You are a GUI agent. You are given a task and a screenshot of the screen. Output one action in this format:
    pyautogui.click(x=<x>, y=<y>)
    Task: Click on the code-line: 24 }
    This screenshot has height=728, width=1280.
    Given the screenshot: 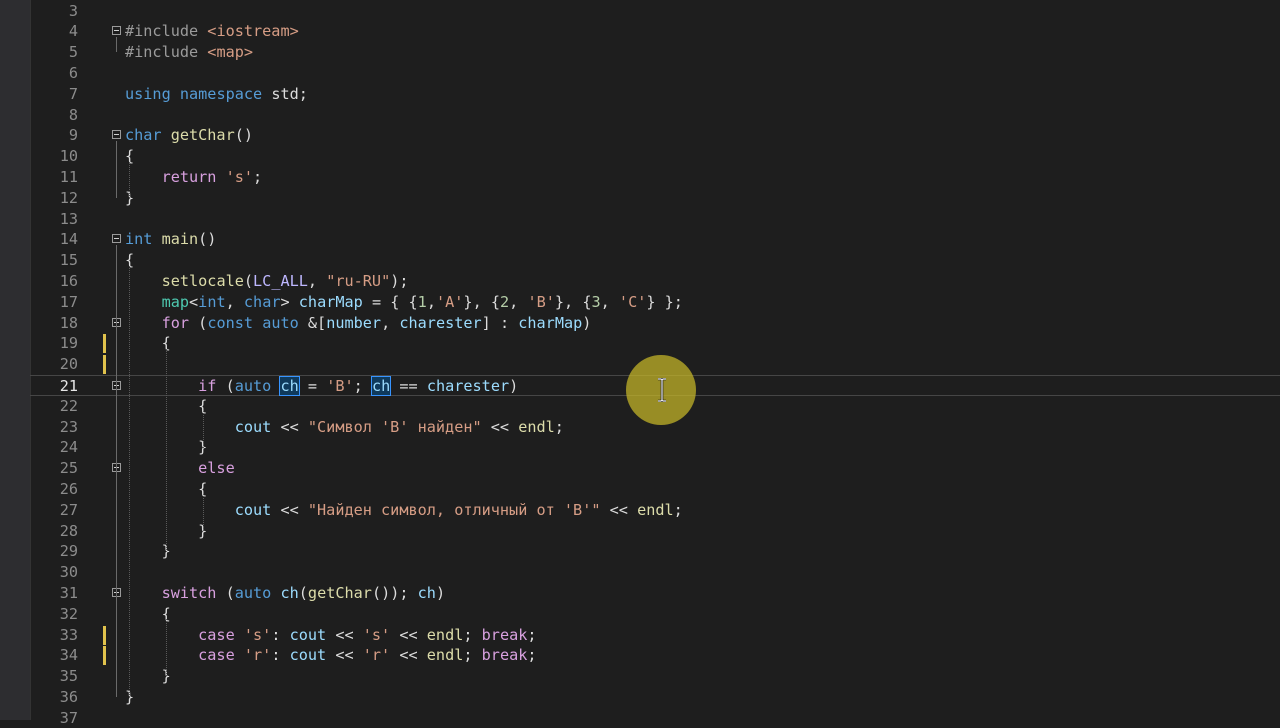 What is the action you would take?
    pyautogui.click(x=655, y=447)
    